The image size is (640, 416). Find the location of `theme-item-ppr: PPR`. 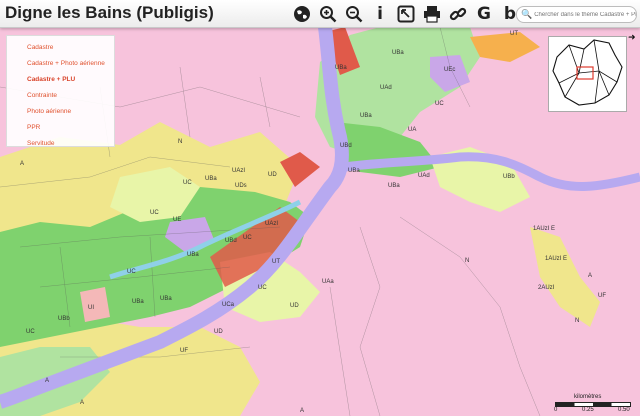

theme-item-ppr: PPR is located at coordinates (60, 129).